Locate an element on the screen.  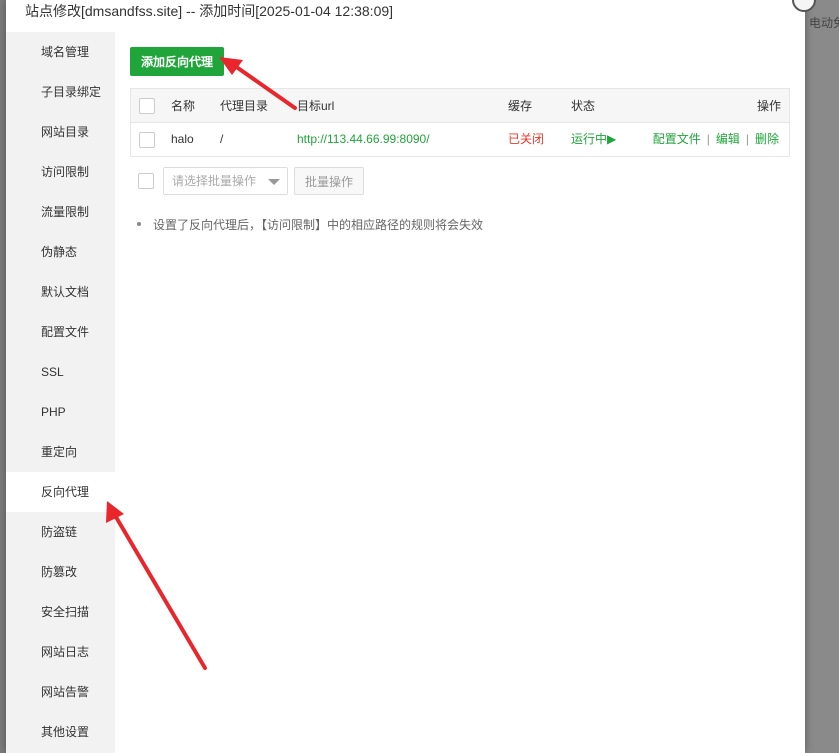
row-target-url: http://113.44.66.99:8090/ is located at coordinates (363, 139).